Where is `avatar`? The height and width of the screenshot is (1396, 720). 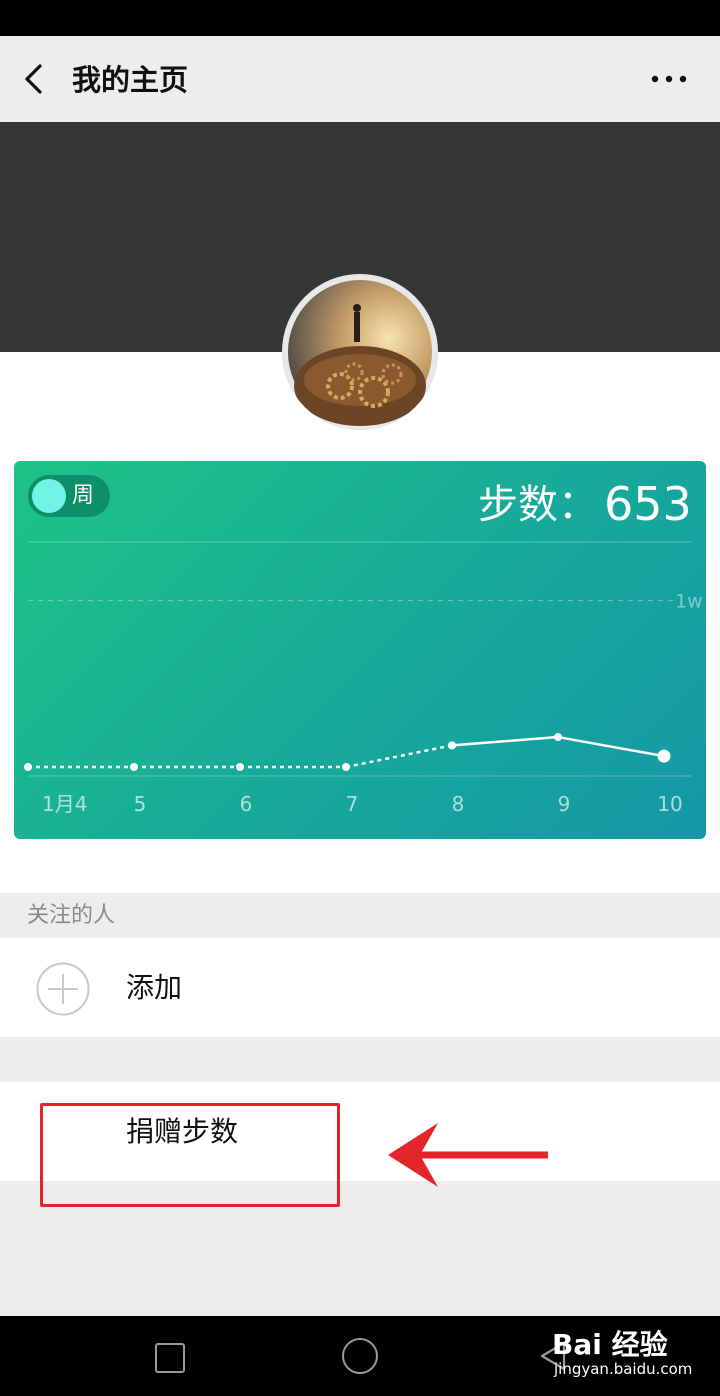 avatar is located at coordinates (360, 352).